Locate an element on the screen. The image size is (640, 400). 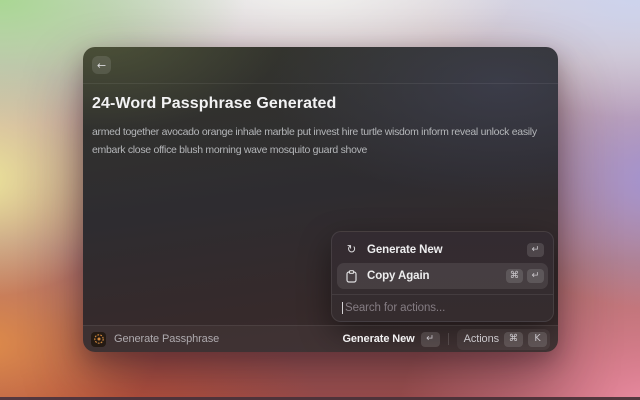
shortcut-keys: ⌘ ↵ is located at coordinates (525, 276).